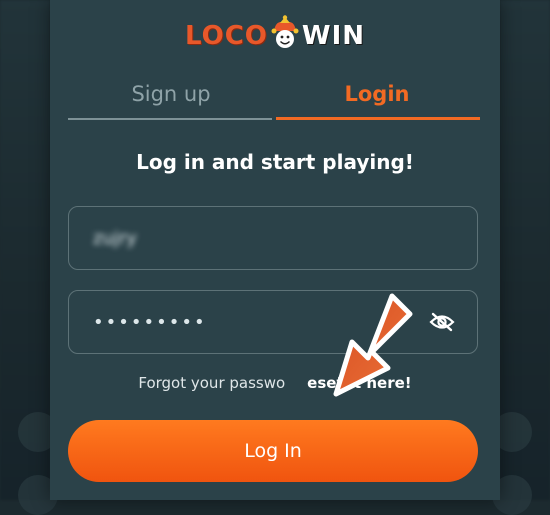 This screenshot has width=550, height=515. Describe the element at coordinates (226, 36) in the screenshot. I see `logo-text-loco: LOCO` at that location.